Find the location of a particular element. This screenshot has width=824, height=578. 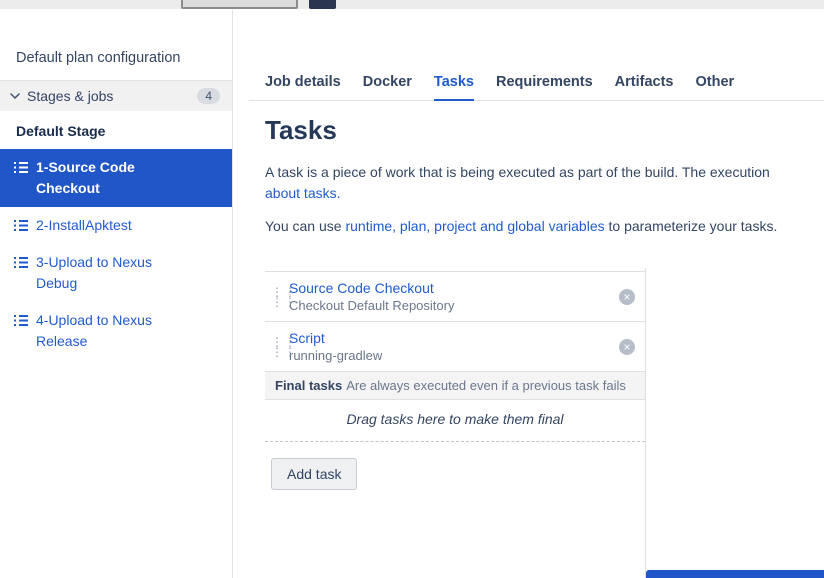

tab-tasks: Tasks is located at coordinates (453, 87).